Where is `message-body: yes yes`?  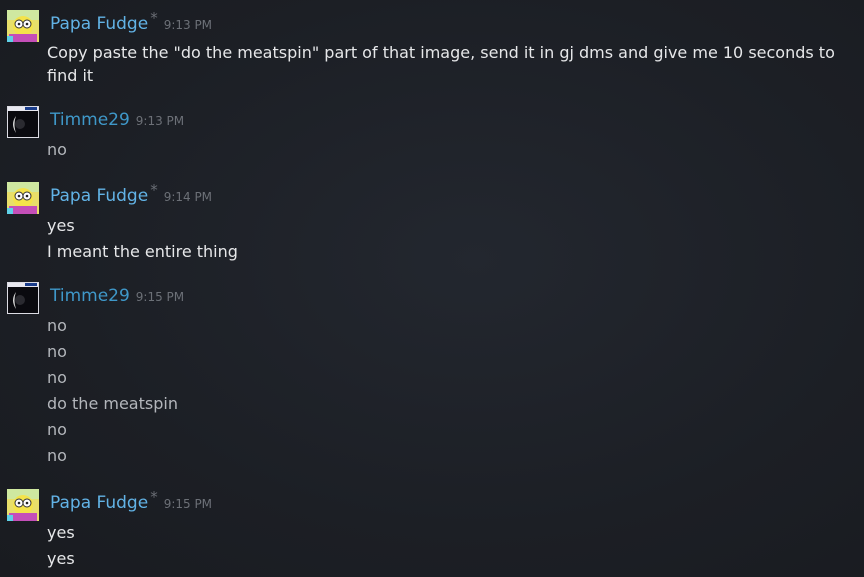 message-body: yes yes is located at coordinates (452, 546).